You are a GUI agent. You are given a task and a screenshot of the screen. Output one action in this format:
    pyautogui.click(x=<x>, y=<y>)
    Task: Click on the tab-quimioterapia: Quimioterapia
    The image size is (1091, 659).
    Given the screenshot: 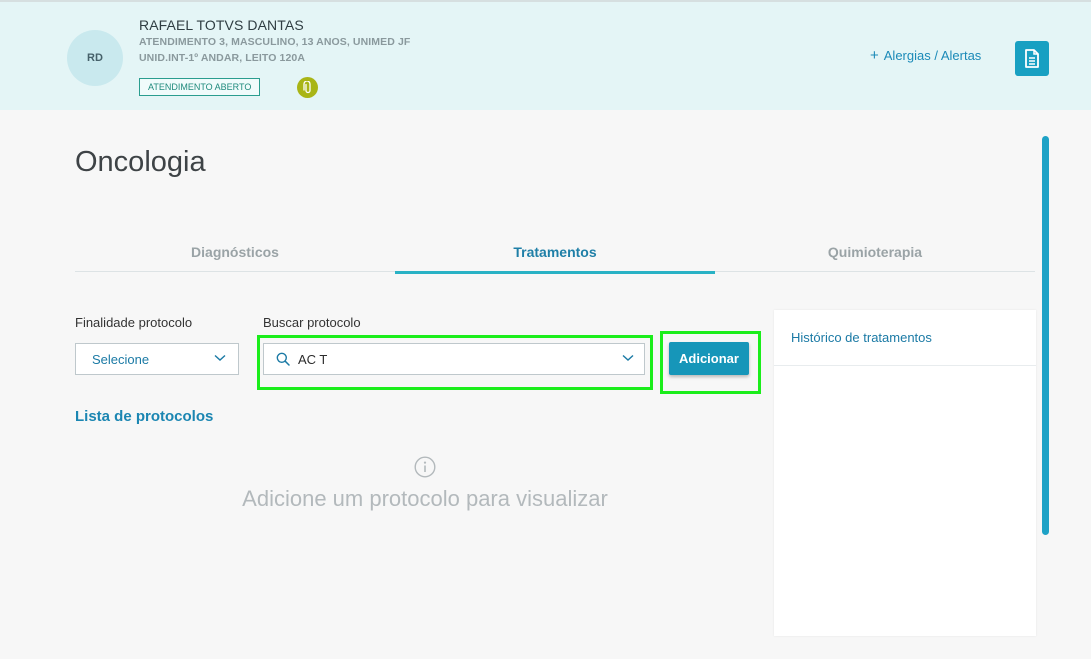 What is the action you would take?
    pyautogui.click(x=875, y=252)
    